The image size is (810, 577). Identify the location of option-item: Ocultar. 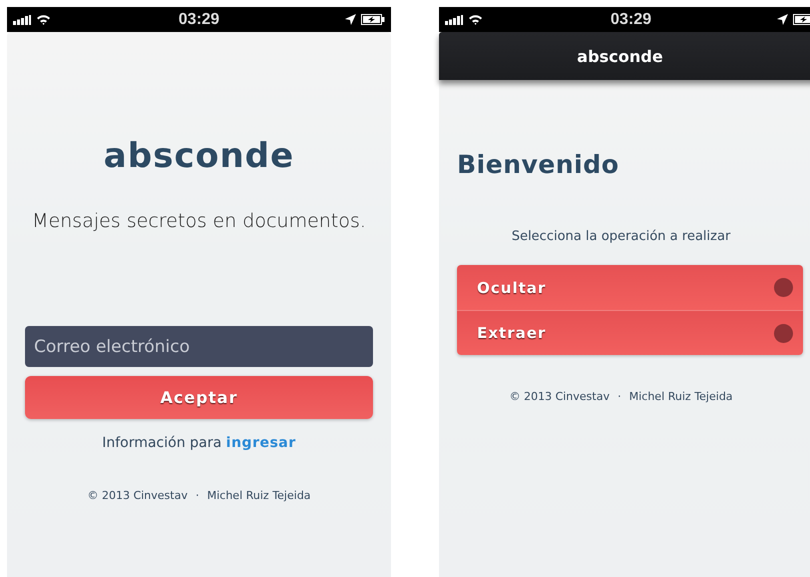
(630, 287).